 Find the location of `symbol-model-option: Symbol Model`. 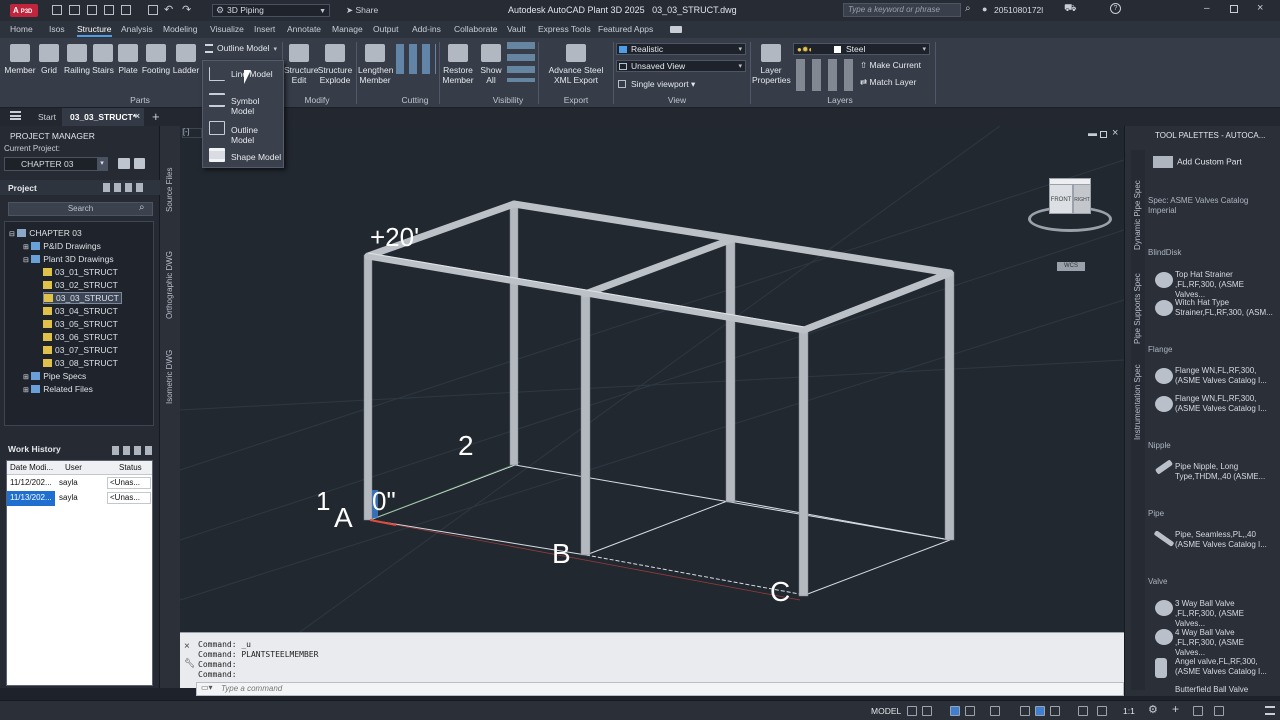

symbol-model-option: Symbol Model is located at coordinates (245, 103).